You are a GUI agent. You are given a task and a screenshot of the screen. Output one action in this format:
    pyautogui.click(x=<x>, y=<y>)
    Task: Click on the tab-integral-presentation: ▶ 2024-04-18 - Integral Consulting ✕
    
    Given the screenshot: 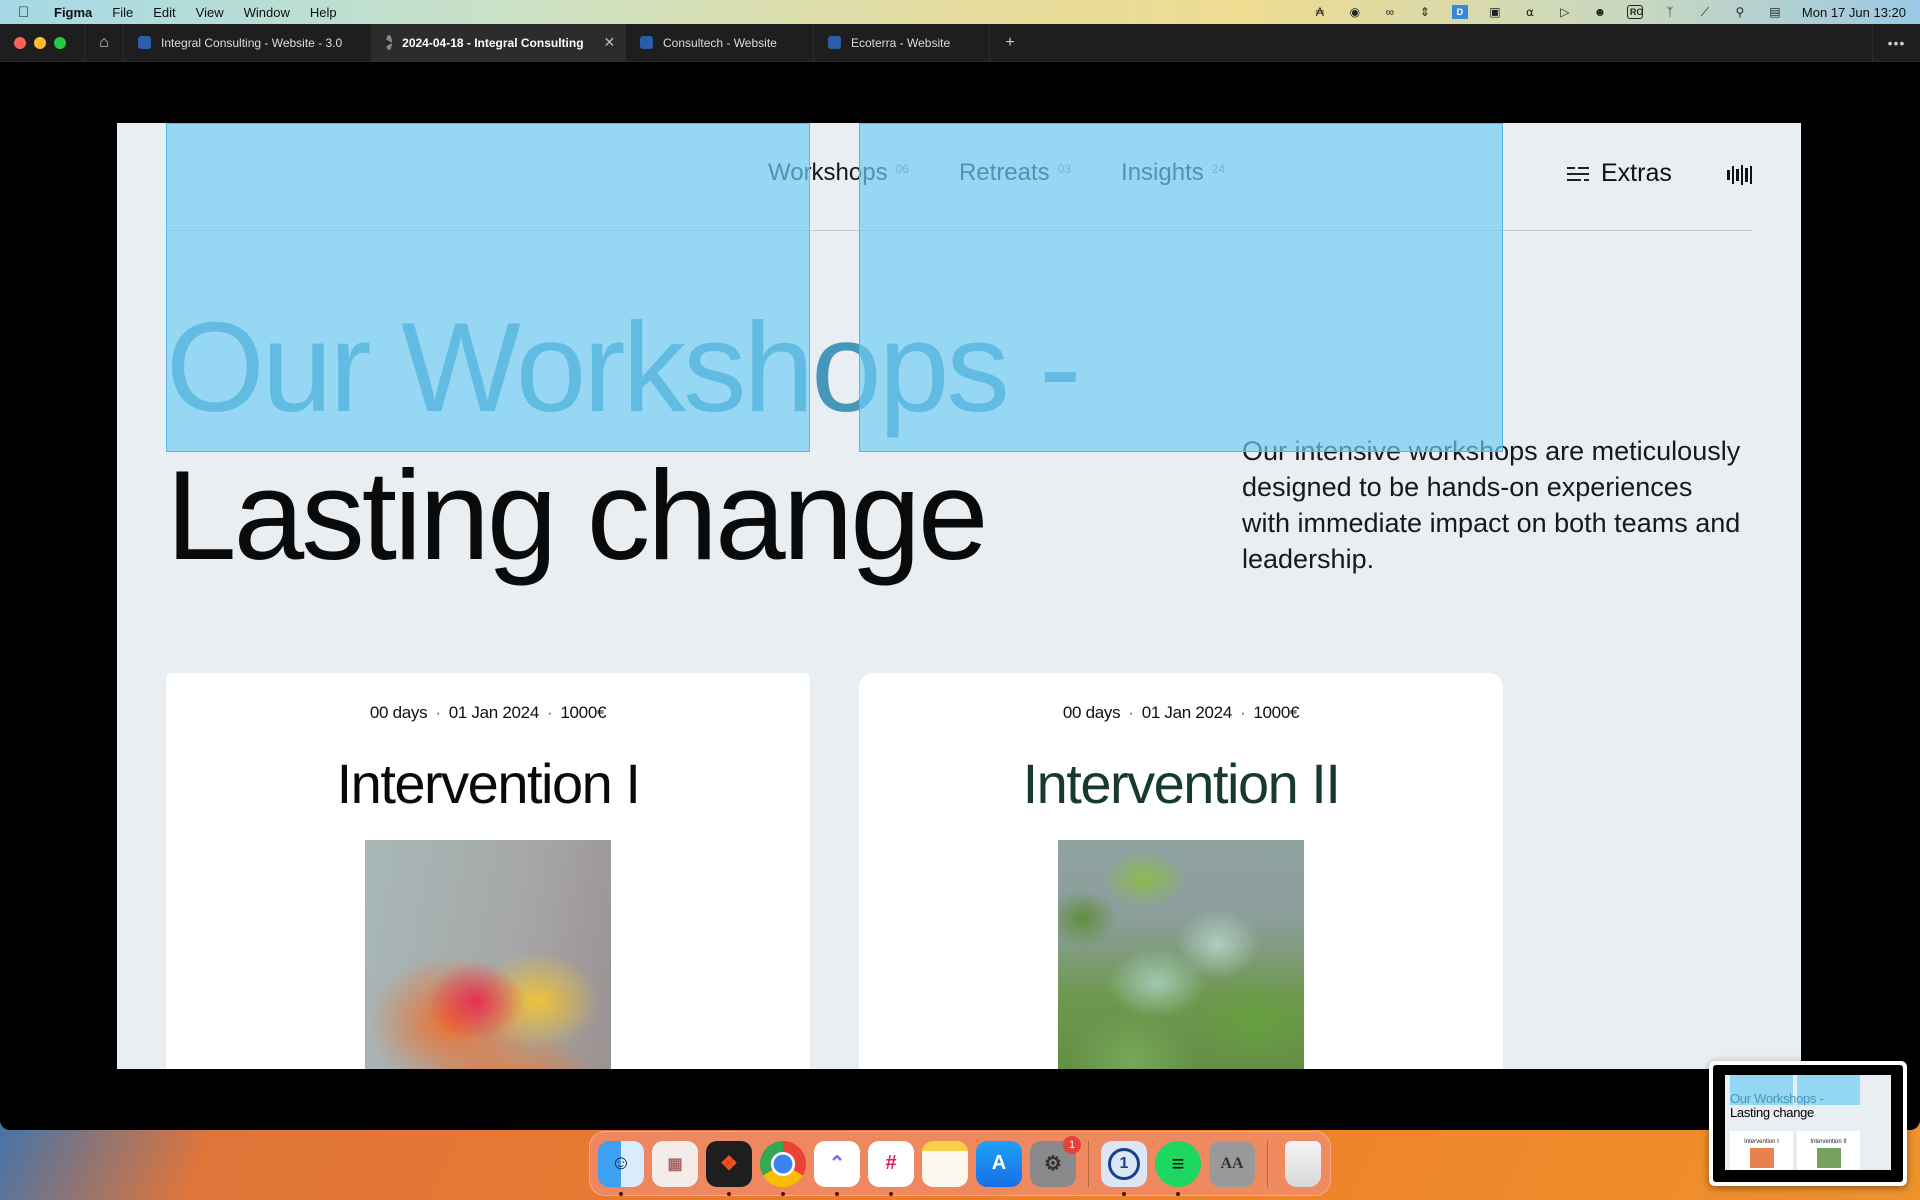 What is the action you would take?
    pyautogui.click(x=499, y=43)
    